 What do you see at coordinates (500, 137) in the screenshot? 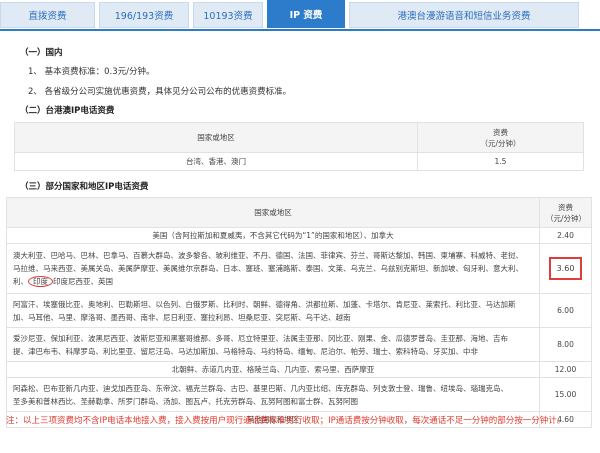
I see `hmt-header-price: 资费 （元/分钟）` at bounding box center [500, 137].